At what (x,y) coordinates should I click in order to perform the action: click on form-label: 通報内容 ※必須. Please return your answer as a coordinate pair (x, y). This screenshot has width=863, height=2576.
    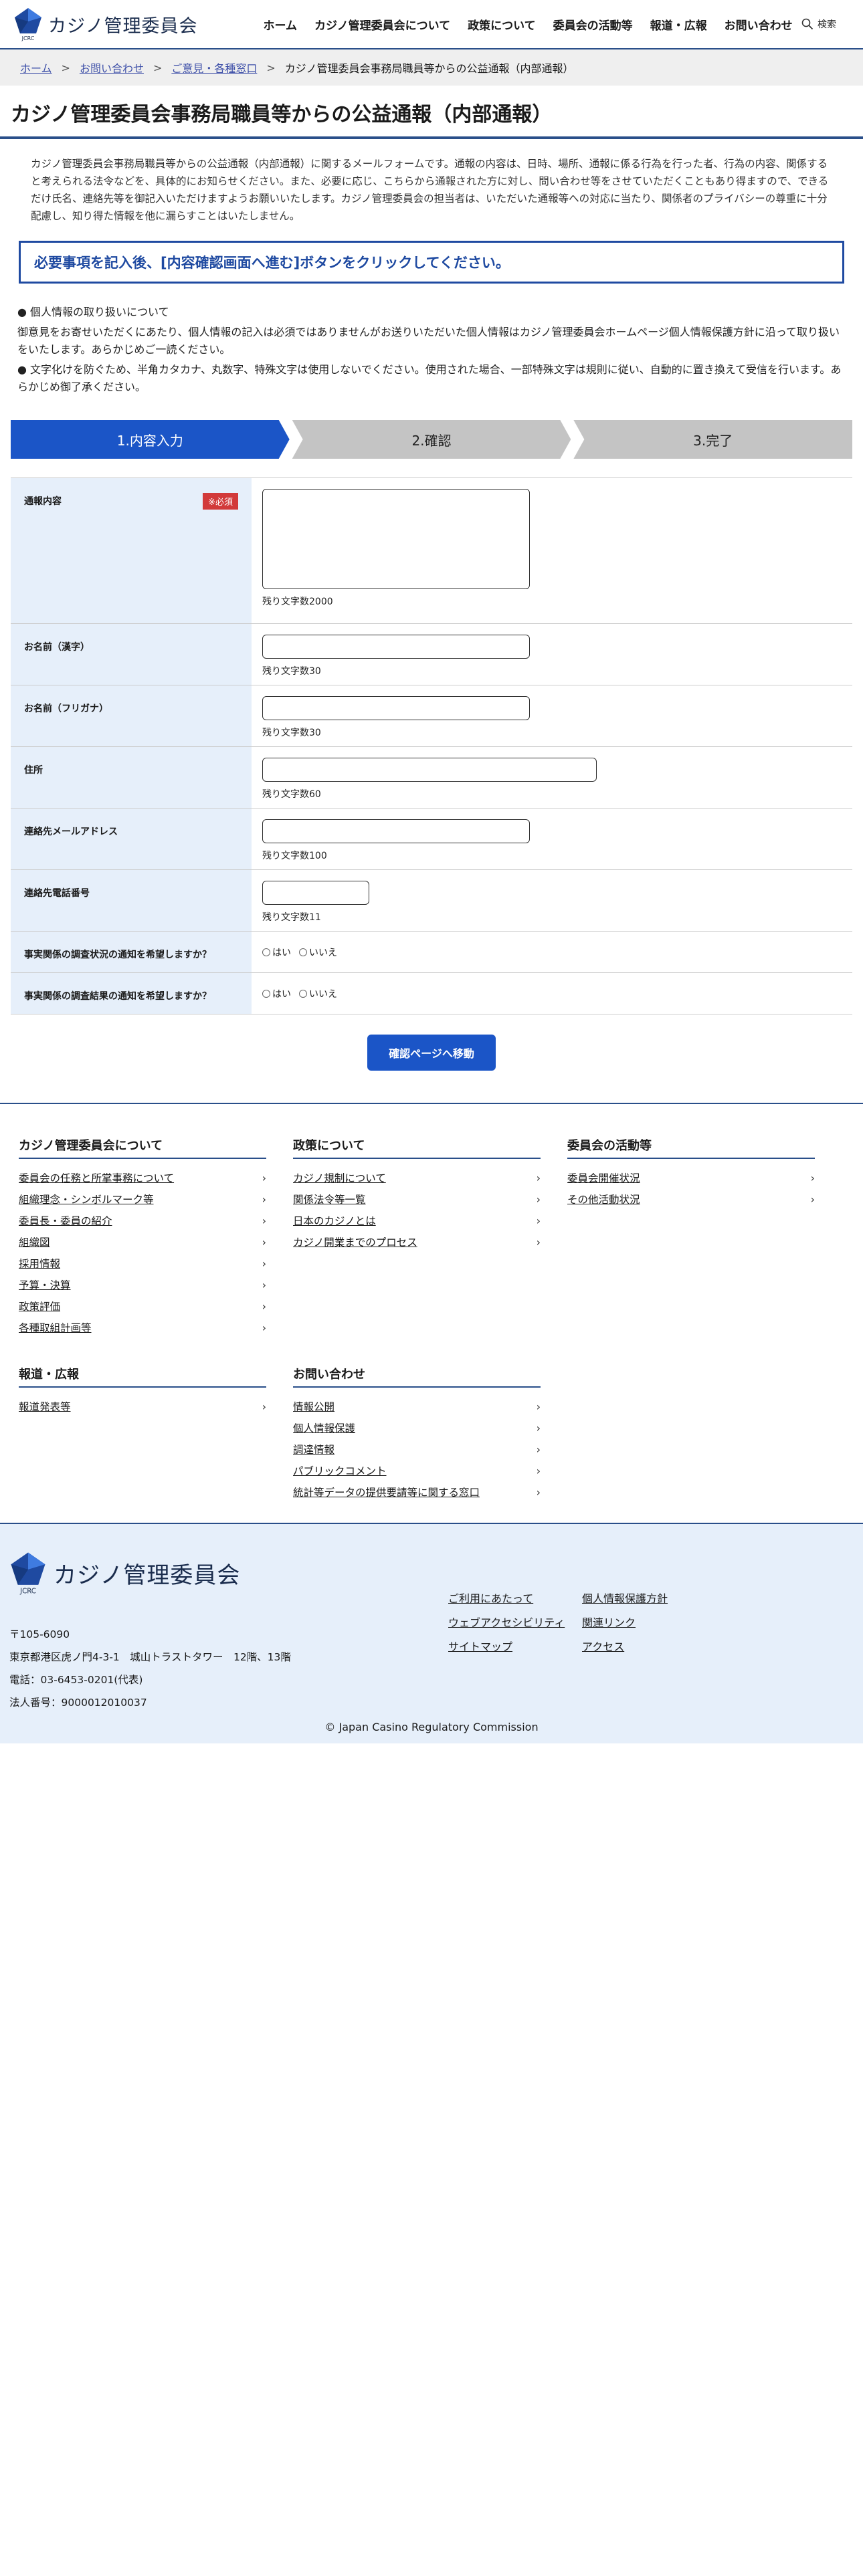
    Looking at the image, I should click on (131, 550).